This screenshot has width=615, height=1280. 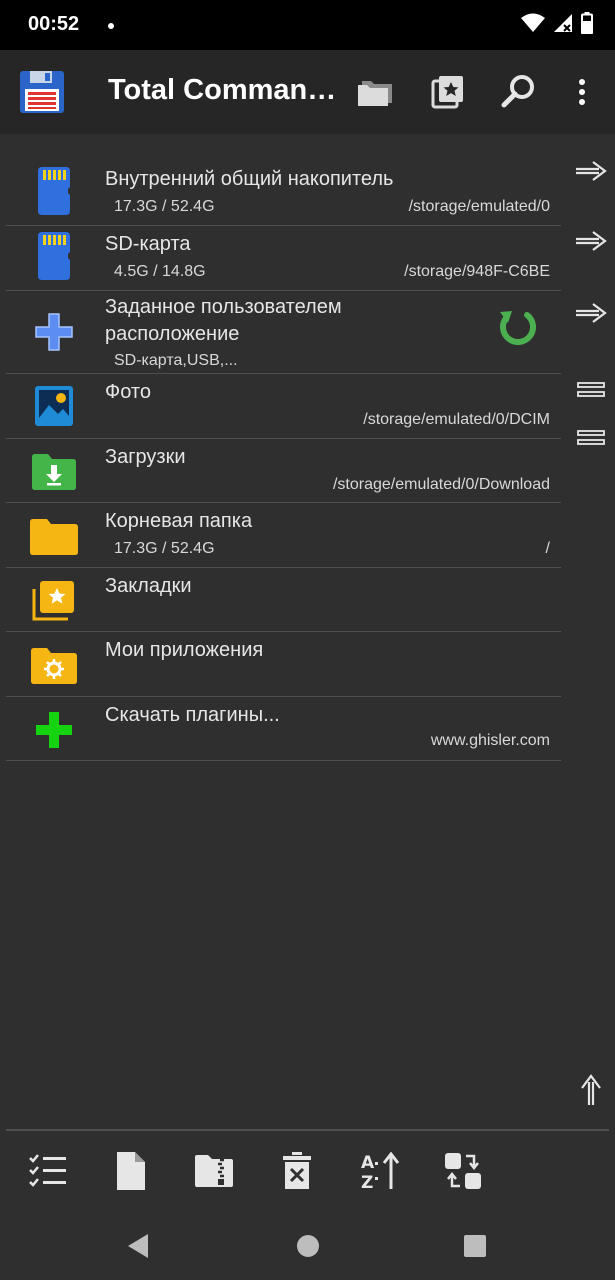 What do you see at coordinates (148, 586) in the screenshot?
I see `location-title: Закладки` at bounding box center [148, 586].